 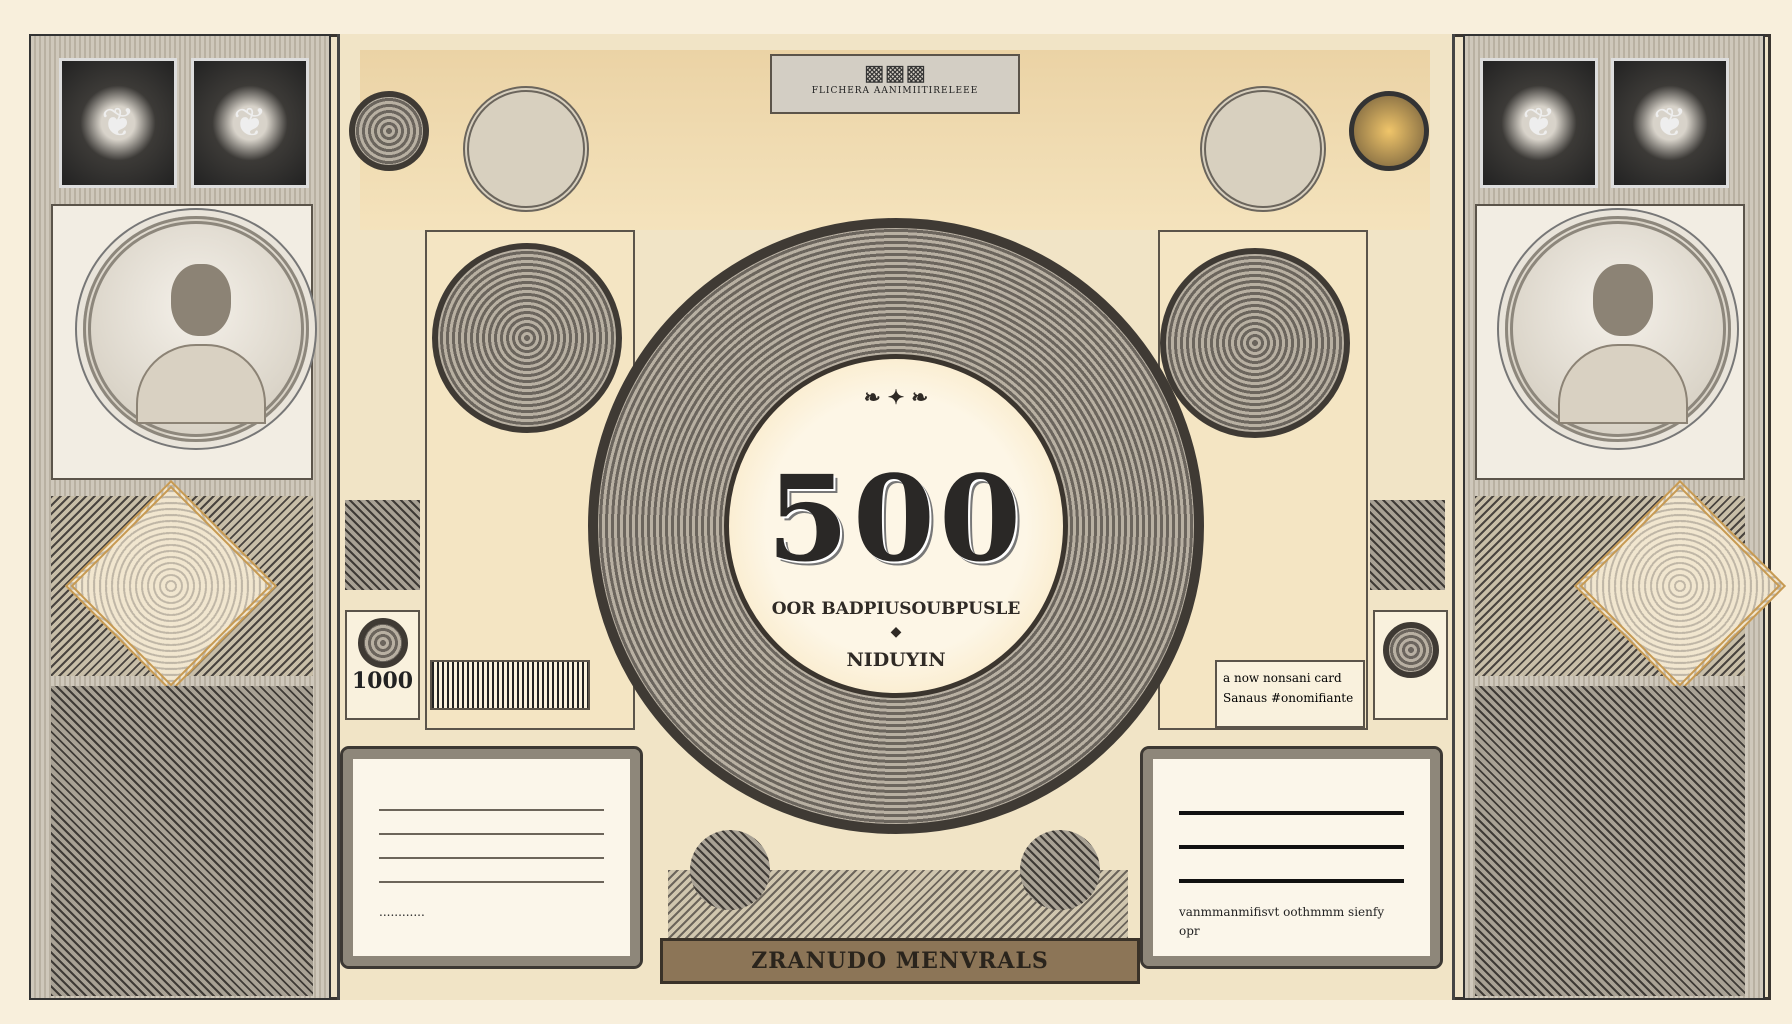 What do you see at coordinates (895, 91) in the screenshot?
I see `plaque-caption: FLICHERA AANIMIITIRELEEE` at bounding box center [895, 91].